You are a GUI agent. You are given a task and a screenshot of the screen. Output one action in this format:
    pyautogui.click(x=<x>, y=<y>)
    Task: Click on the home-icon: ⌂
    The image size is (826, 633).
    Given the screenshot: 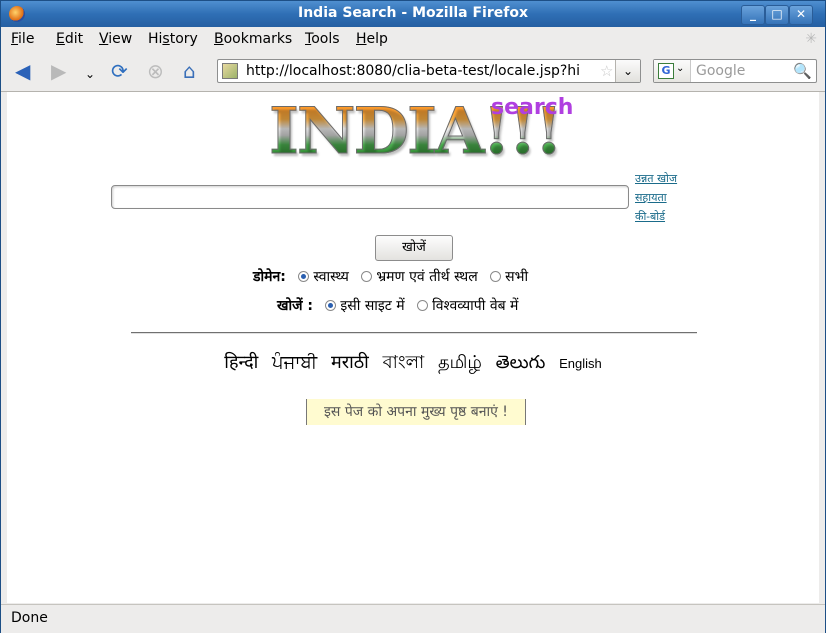 What is the action you would take?
    pyautogui.click(x=189, y=71)
    